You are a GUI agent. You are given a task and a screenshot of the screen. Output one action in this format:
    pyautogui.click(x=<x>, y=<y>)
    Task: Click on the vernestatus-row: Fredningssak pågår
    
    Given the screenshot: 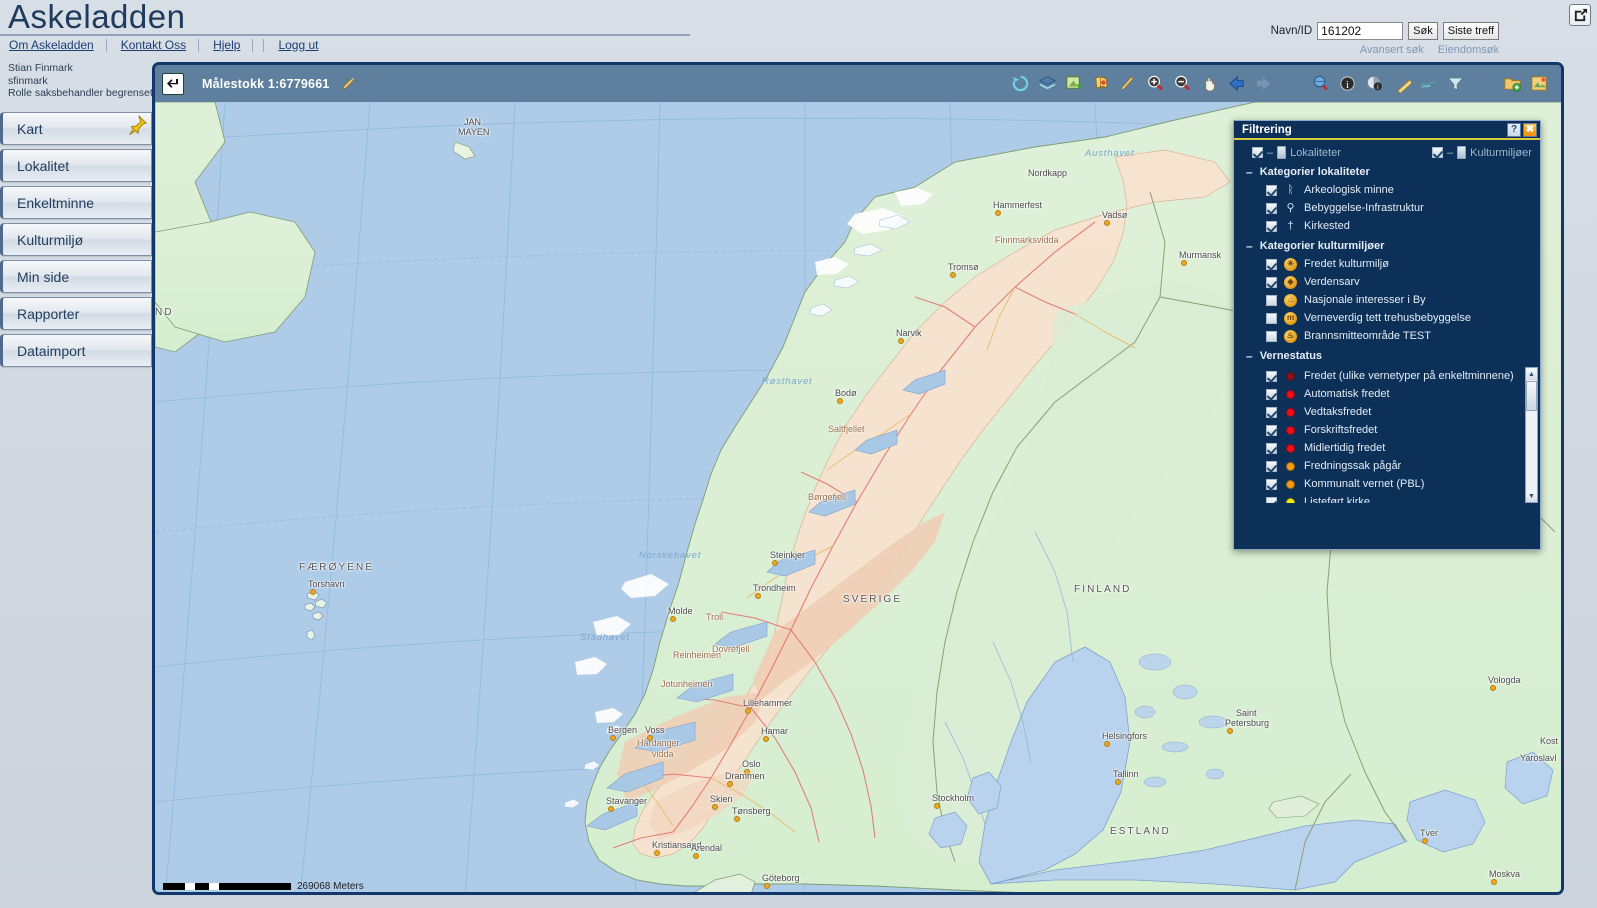 What is the action you would take?
    pyautogui.click(x=1387, y=466)
    